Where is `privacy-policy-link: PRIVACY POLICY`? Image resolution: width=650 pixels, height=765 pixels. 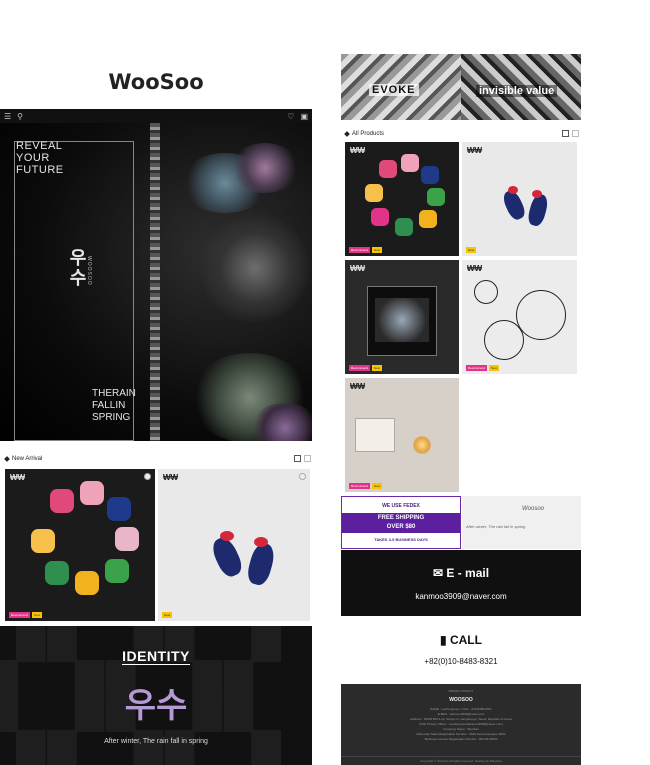 privacy-policy-link: PRIVACY POLICY is located at coordinates (461, 691).